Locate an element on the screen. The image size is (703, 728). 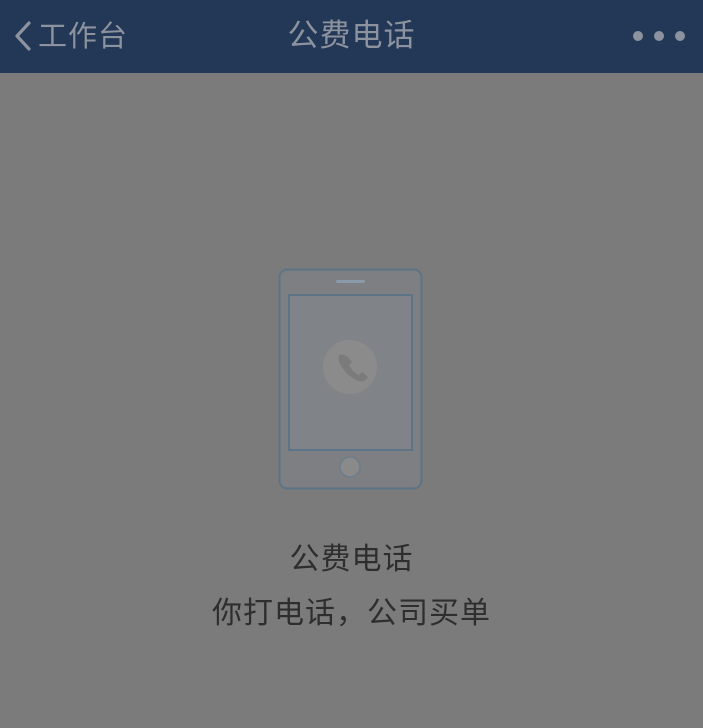
feature-title: 公费电话 is located at coordinates (351, 559).